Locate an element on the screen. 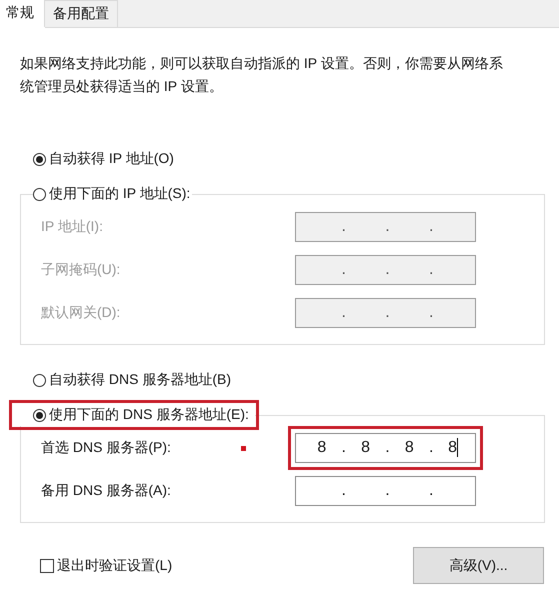 This screenshot has height=608, width=559. radio-label: 自动获得 IP 地址(O) is located at coordinates (111, 159).